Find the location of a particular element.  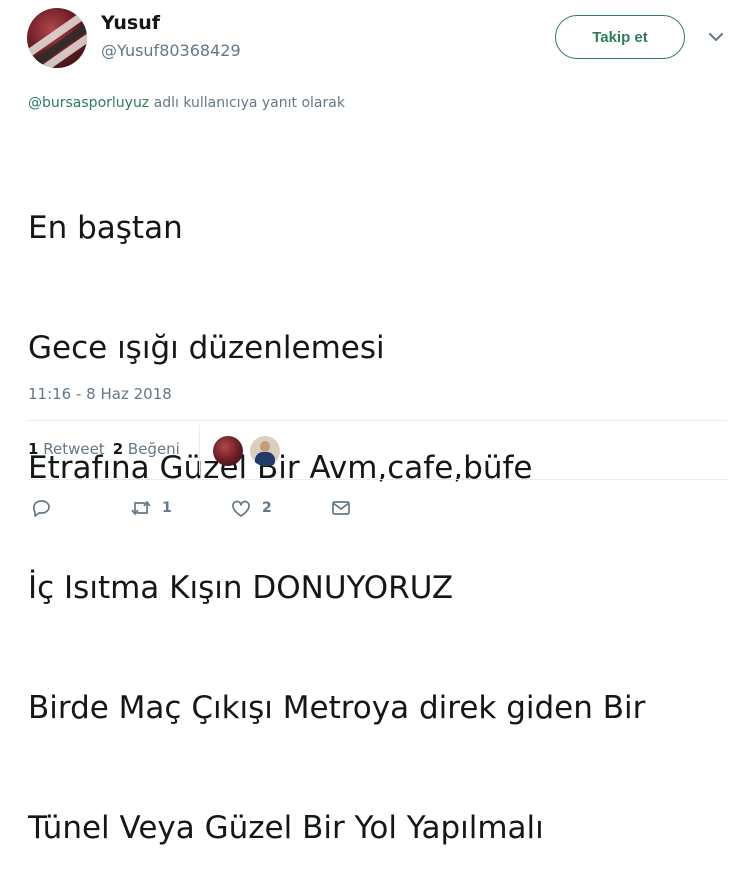

envelope-icon is located at coordinates (341, 508).